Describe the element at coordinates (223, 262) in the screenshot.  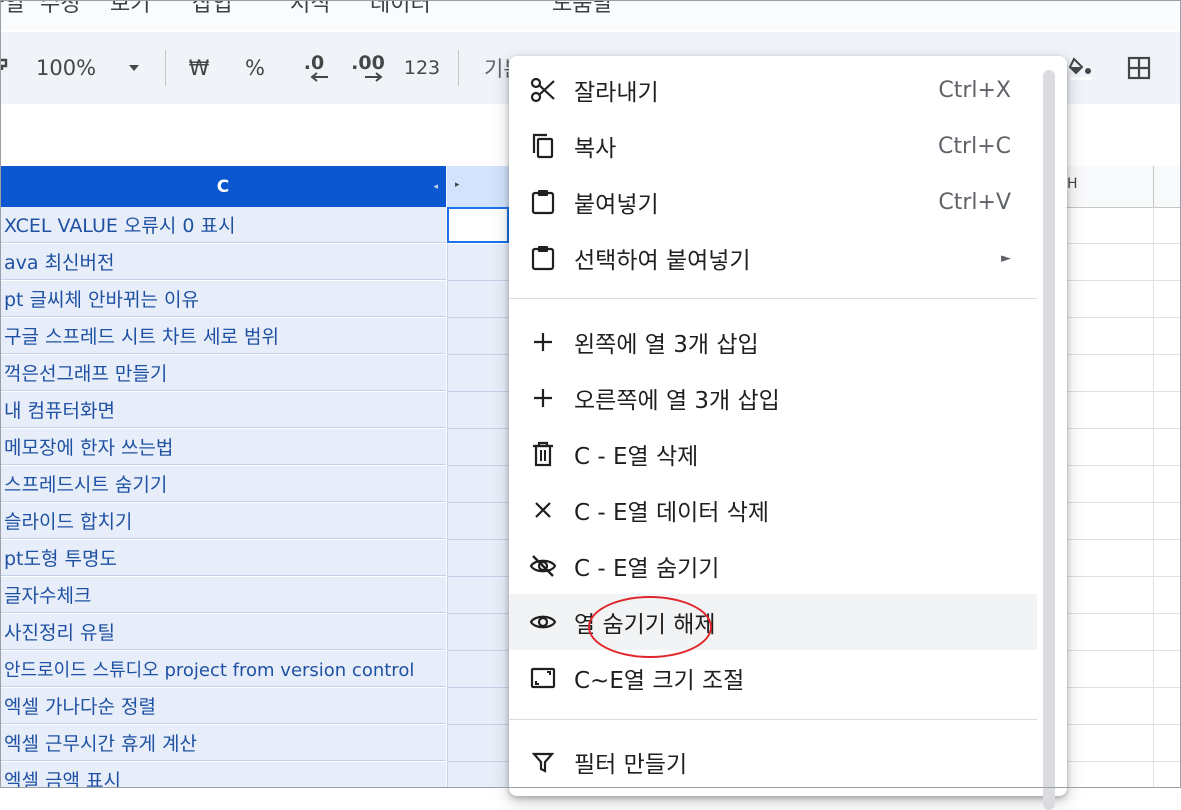
I see `cell-c: ava 최신버전` at that location.